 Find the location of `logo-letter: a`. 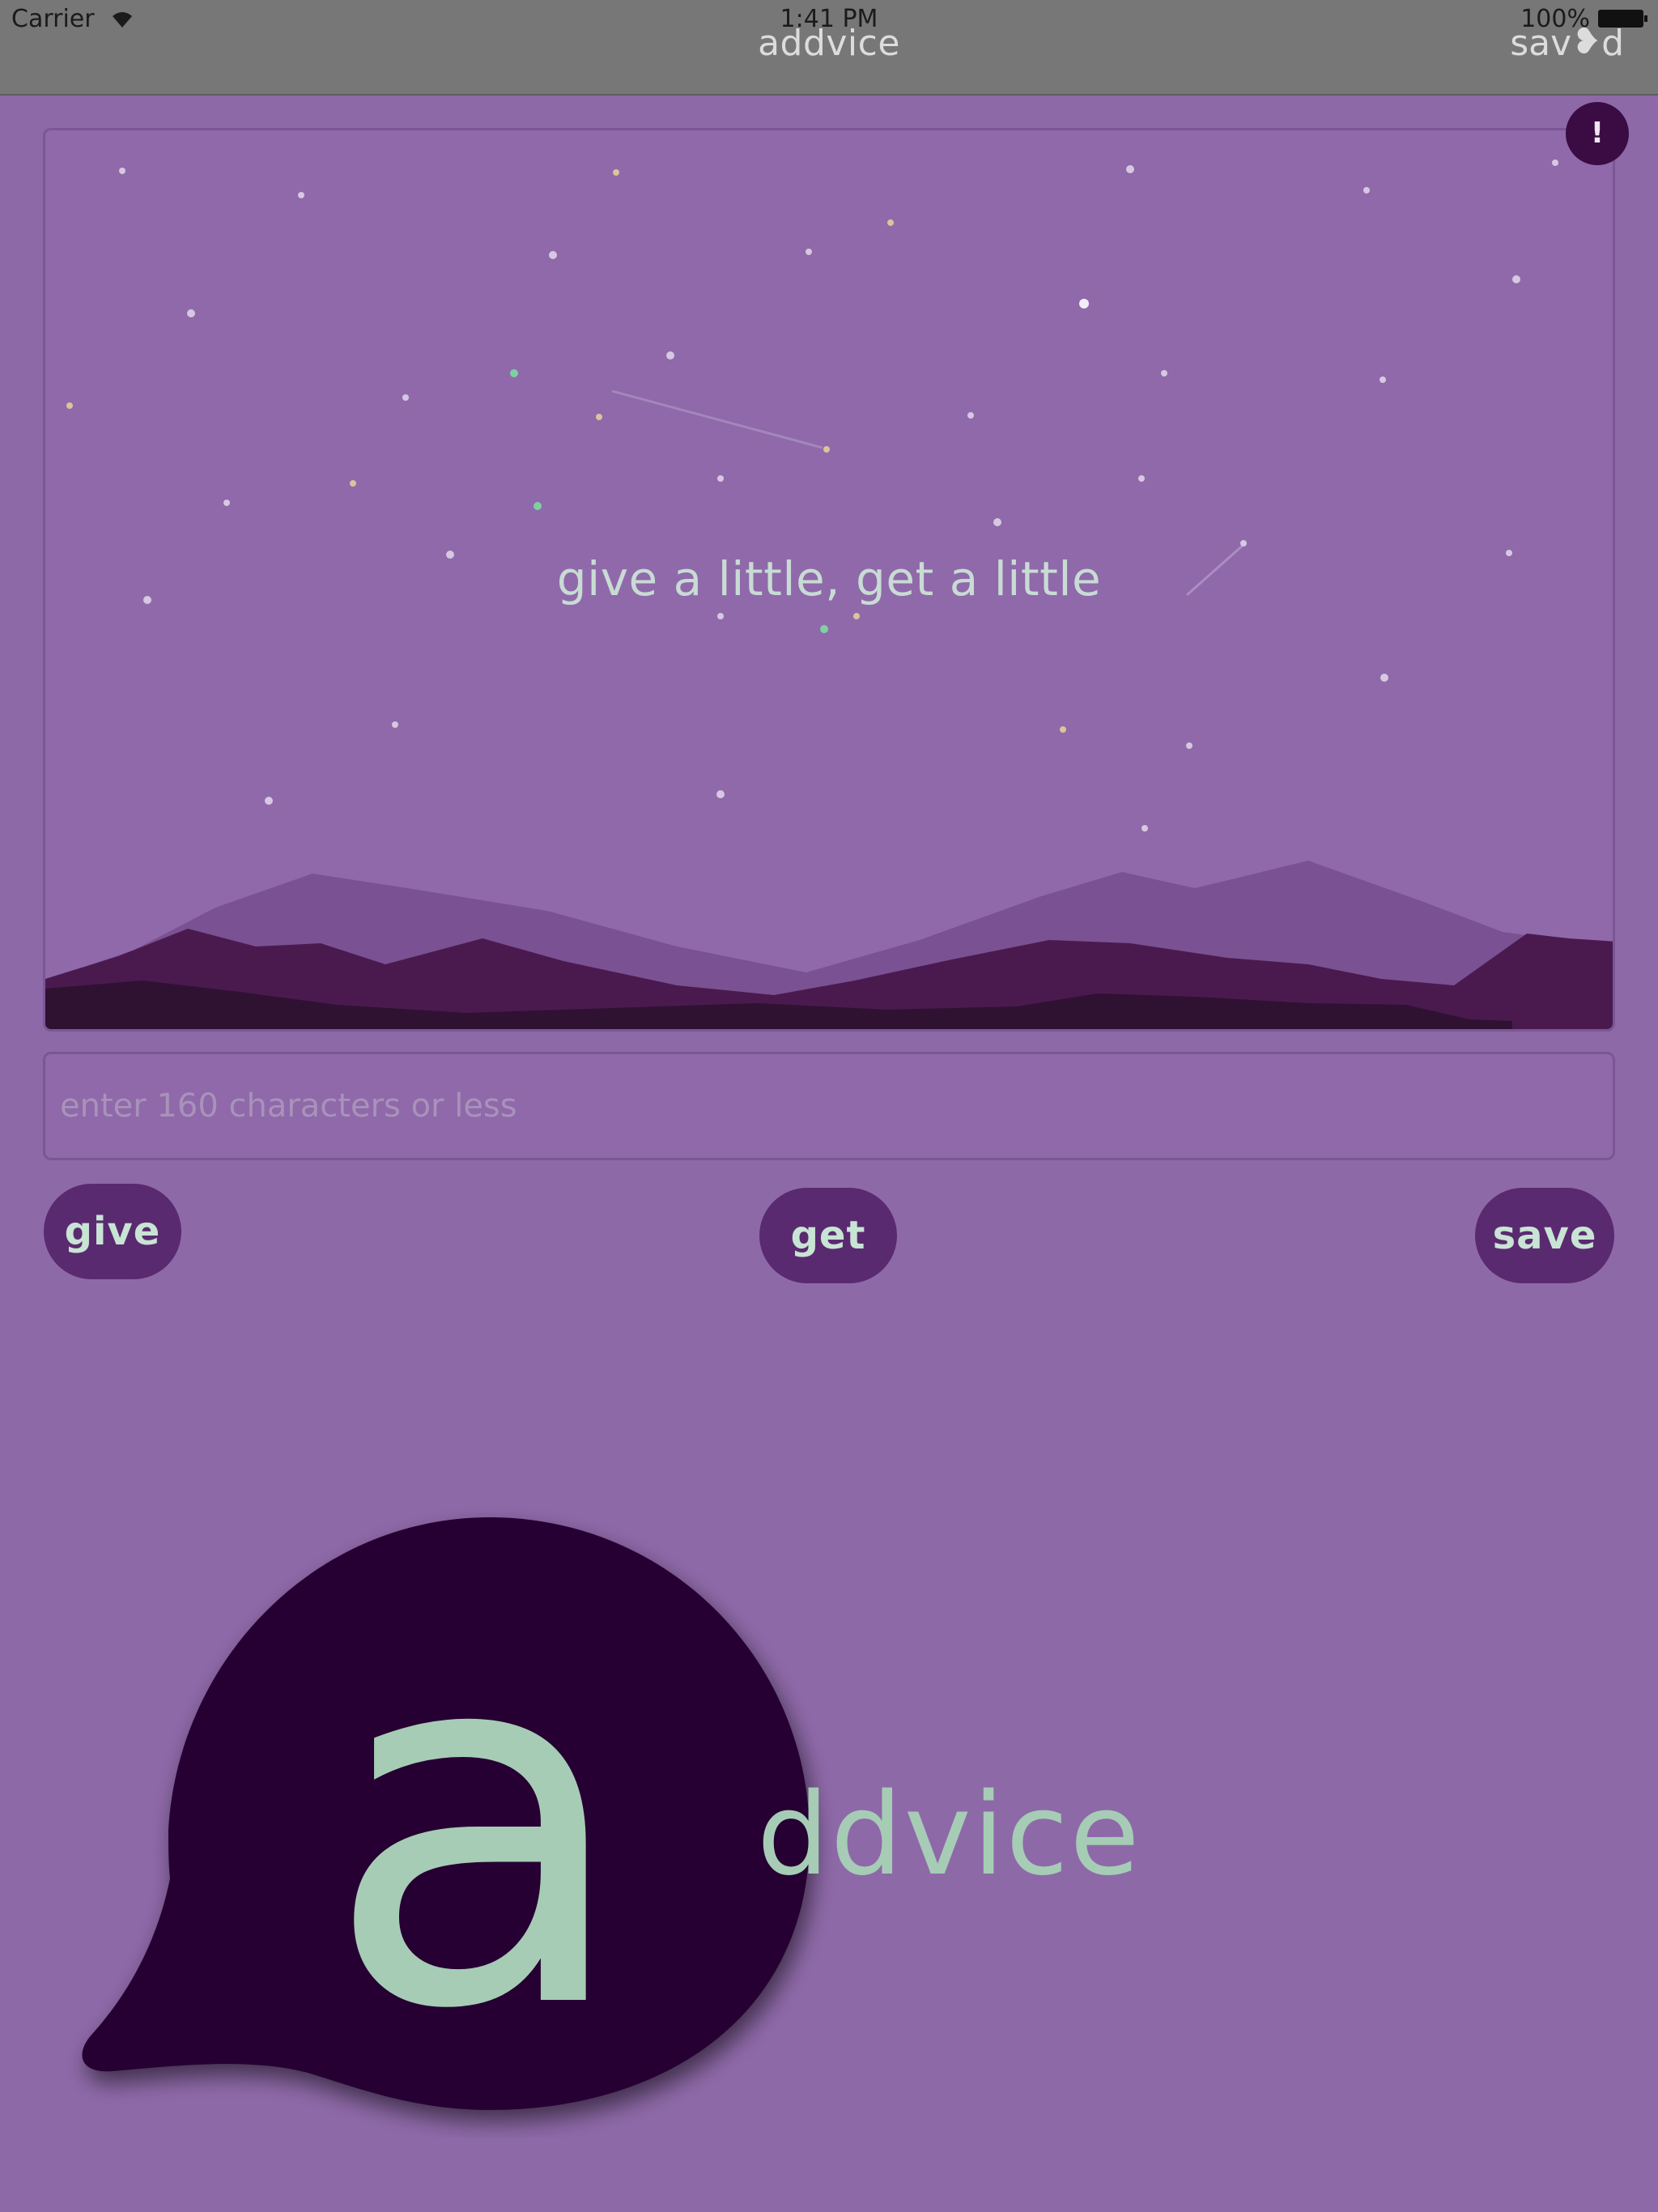

logo-letter: a is located at coordinates (477, 1827).